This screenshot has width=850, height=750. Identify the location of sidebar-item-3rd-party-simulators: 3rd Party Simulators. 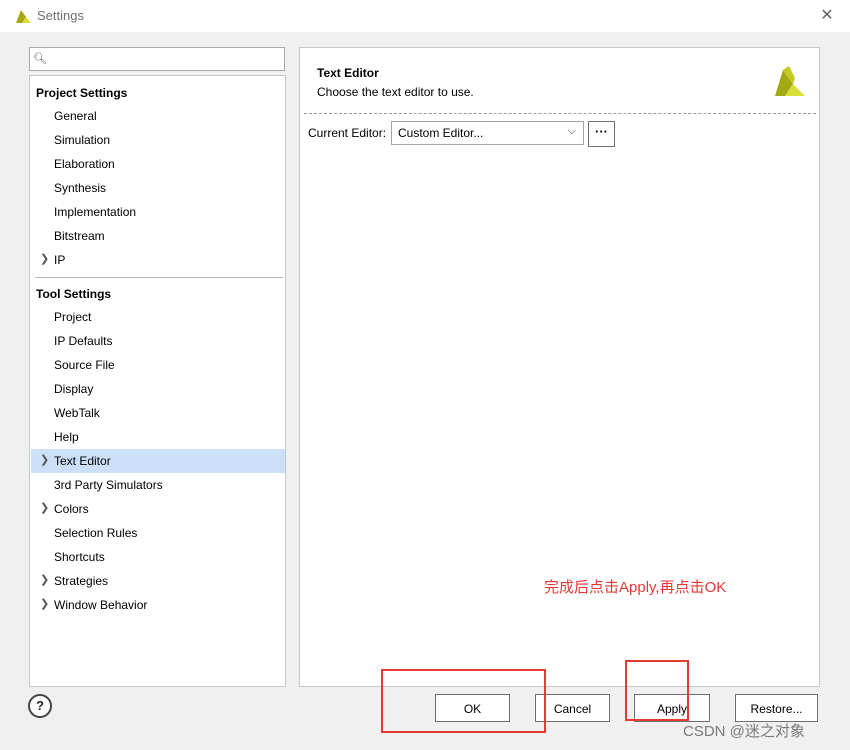
(158, 485).